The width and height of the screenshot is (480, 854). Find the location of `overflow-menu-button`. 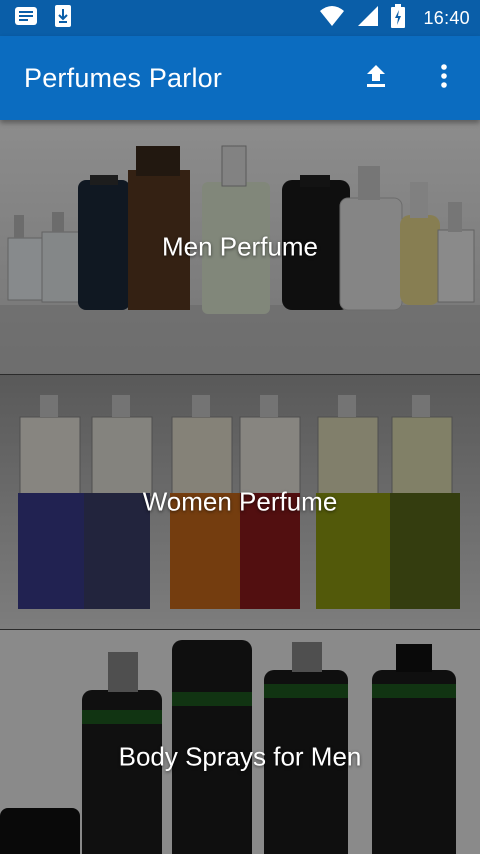

overflow-menu-button is located at coordinates (444, 78).